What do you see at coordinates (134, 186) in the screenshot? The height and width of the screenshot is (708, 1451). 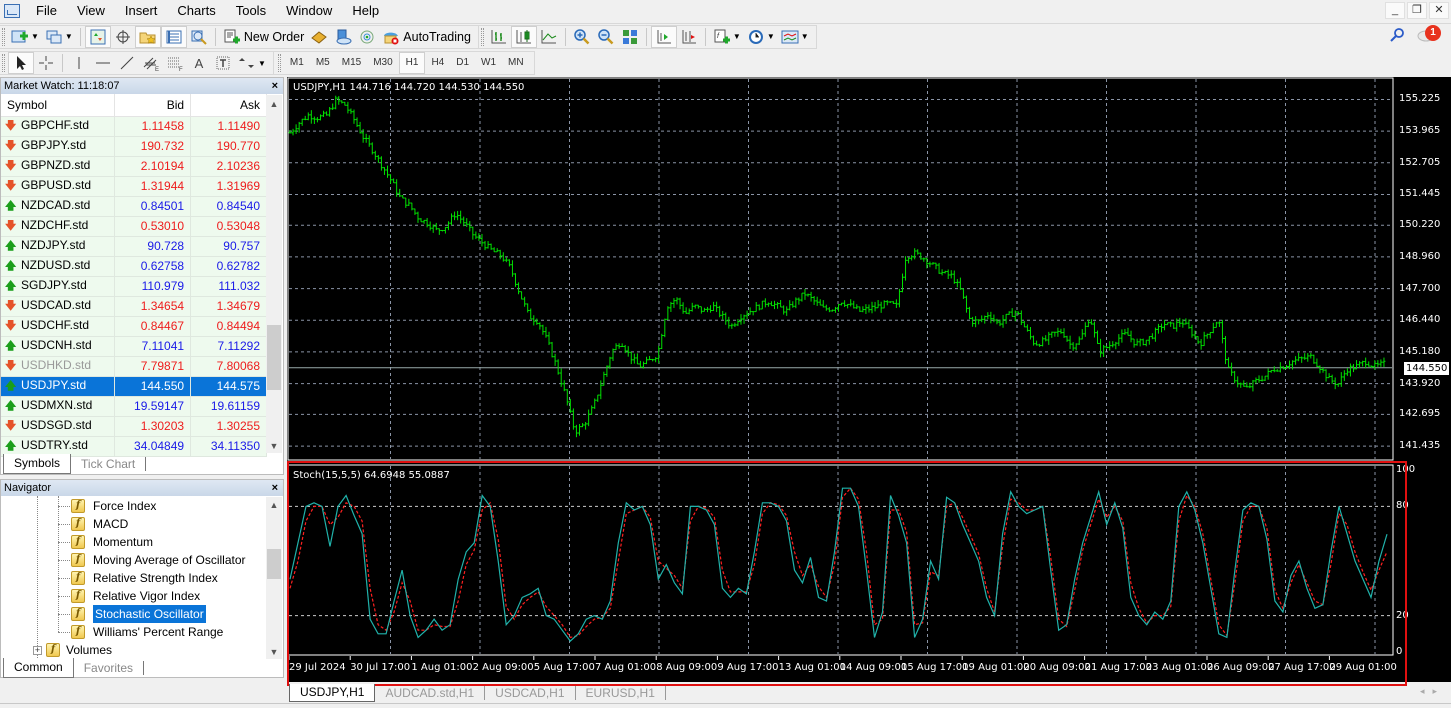 I see `table-row: 🡇 GBPUSD.std 1.31944 1.31969` at bounding box center [134, 186].